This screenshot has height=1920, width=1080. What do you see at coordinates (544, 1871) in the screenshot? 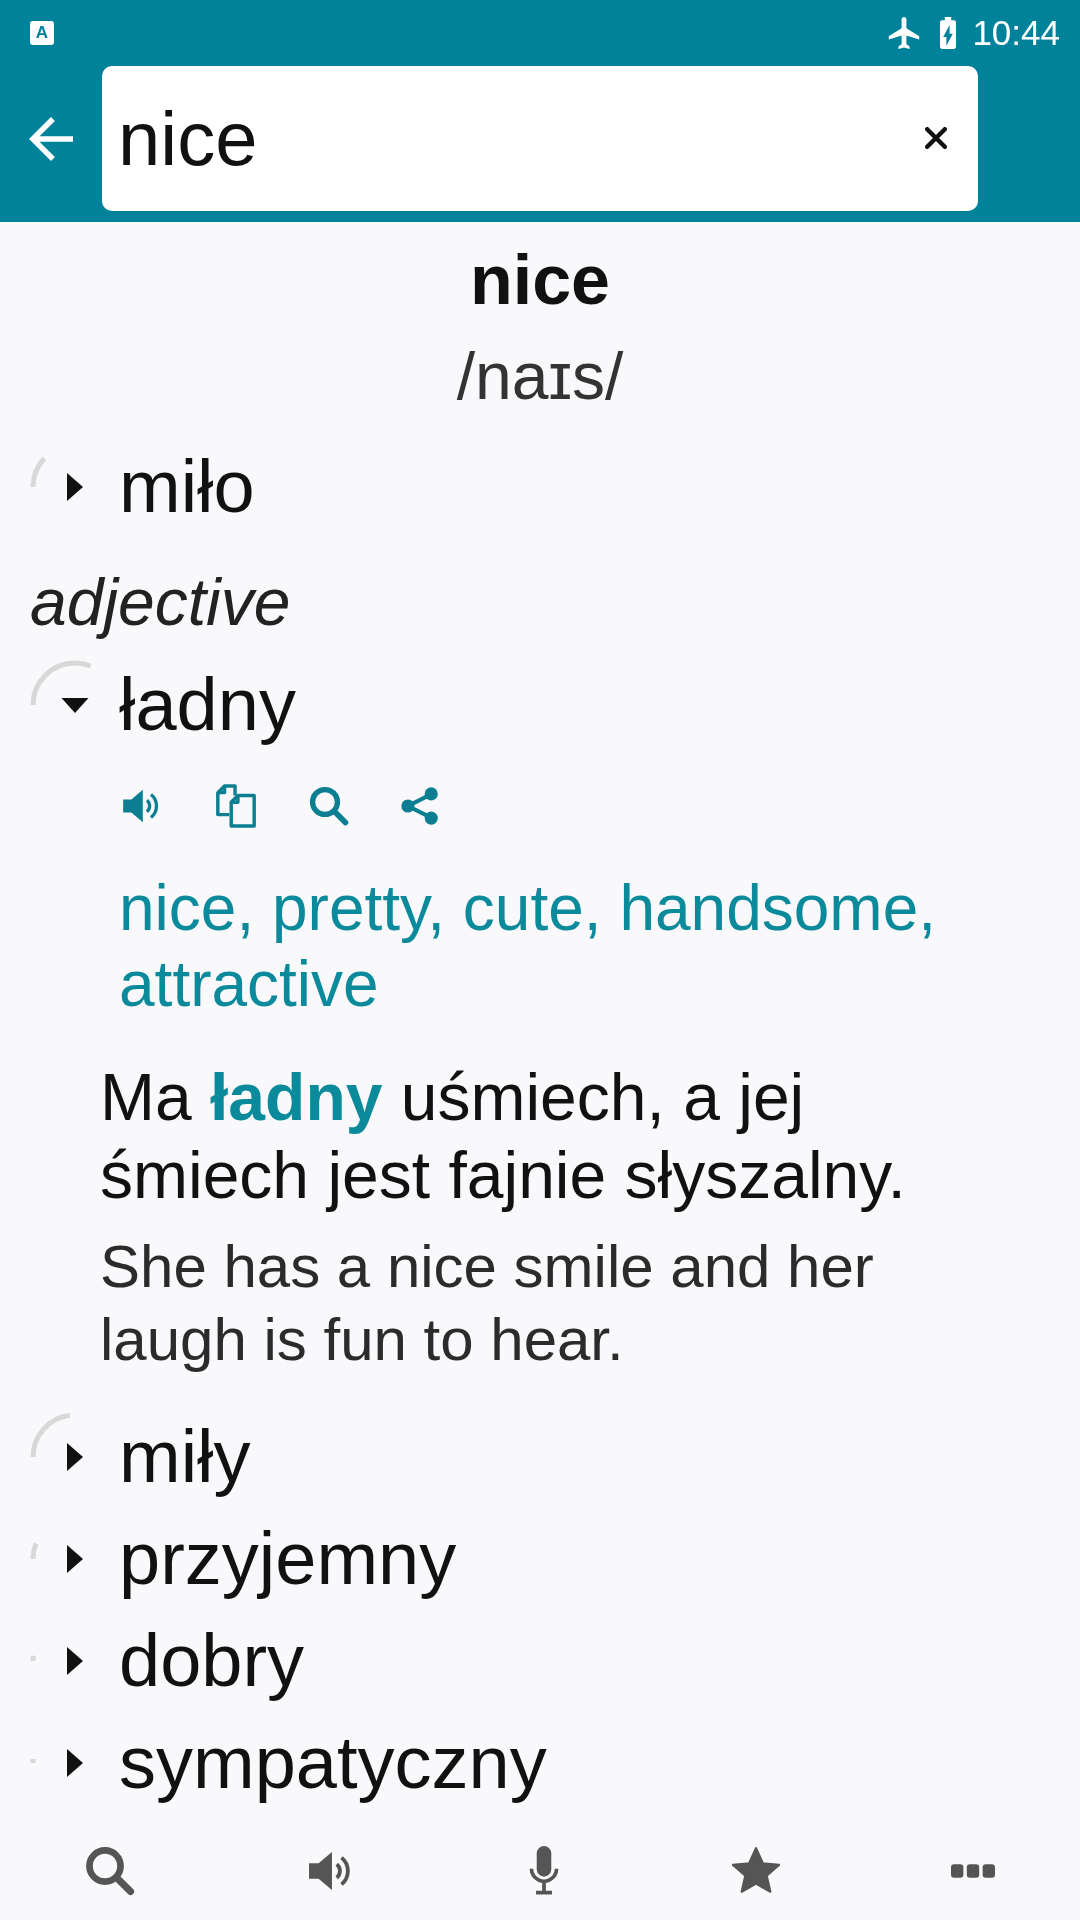
I see `microphone-icon` at bounding box center [544, 1871].